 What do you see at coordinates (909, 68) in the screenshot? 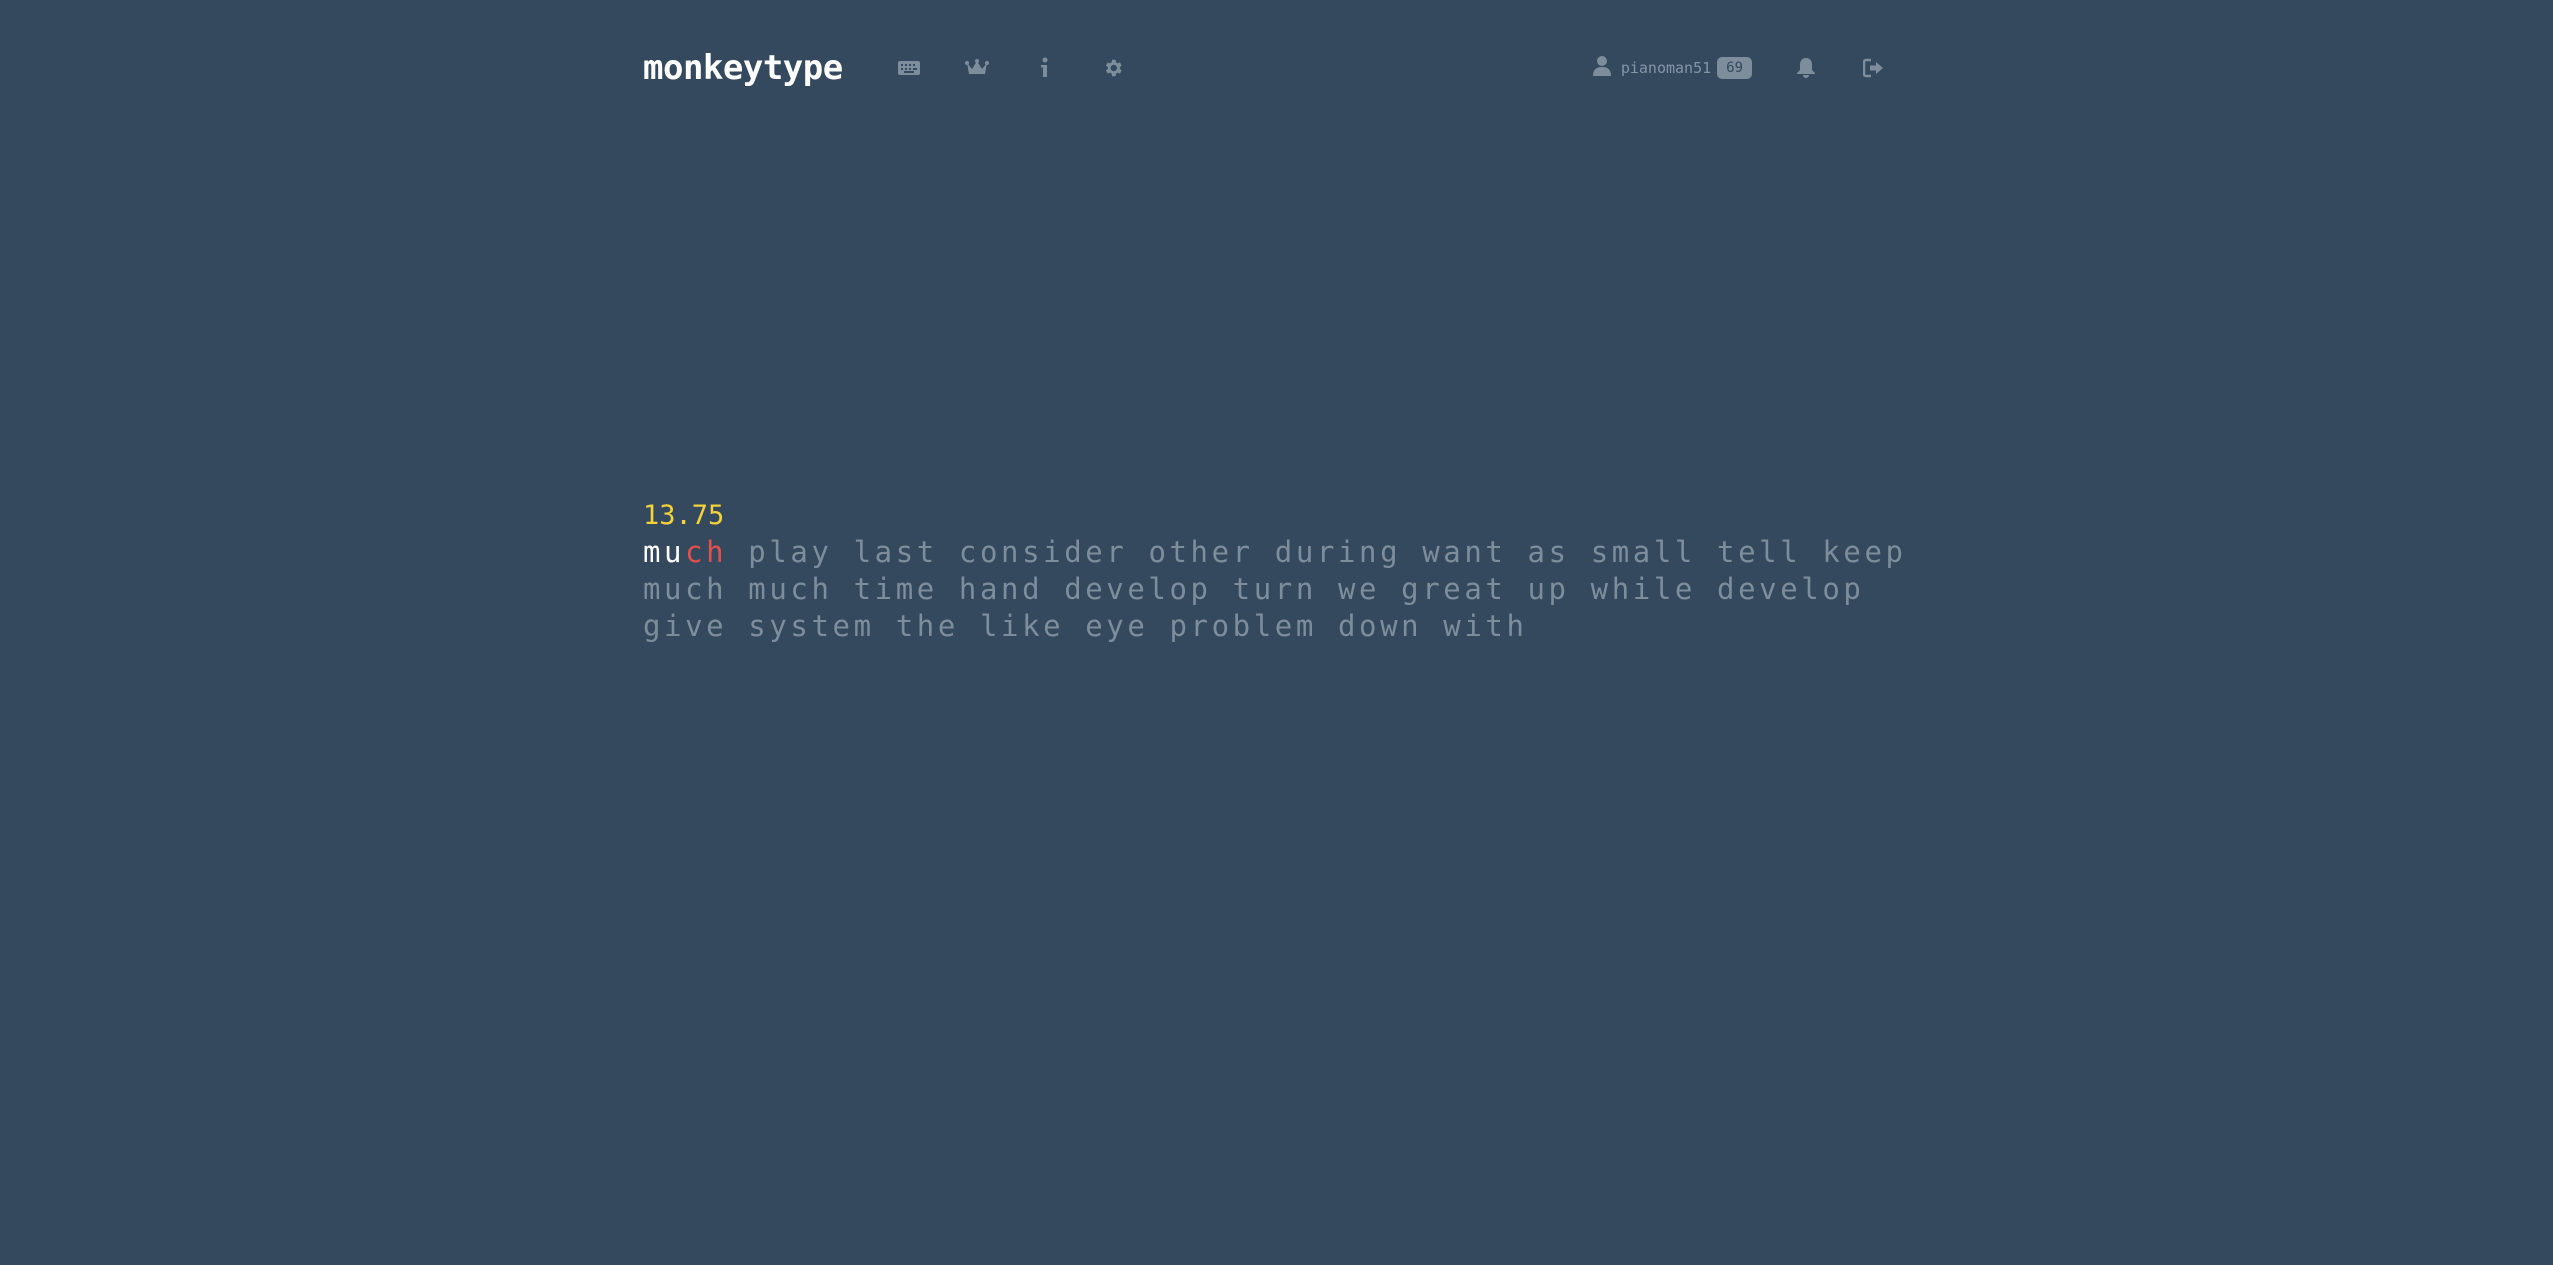
I see `keyboard-icon` at bounding box center [909, 68].